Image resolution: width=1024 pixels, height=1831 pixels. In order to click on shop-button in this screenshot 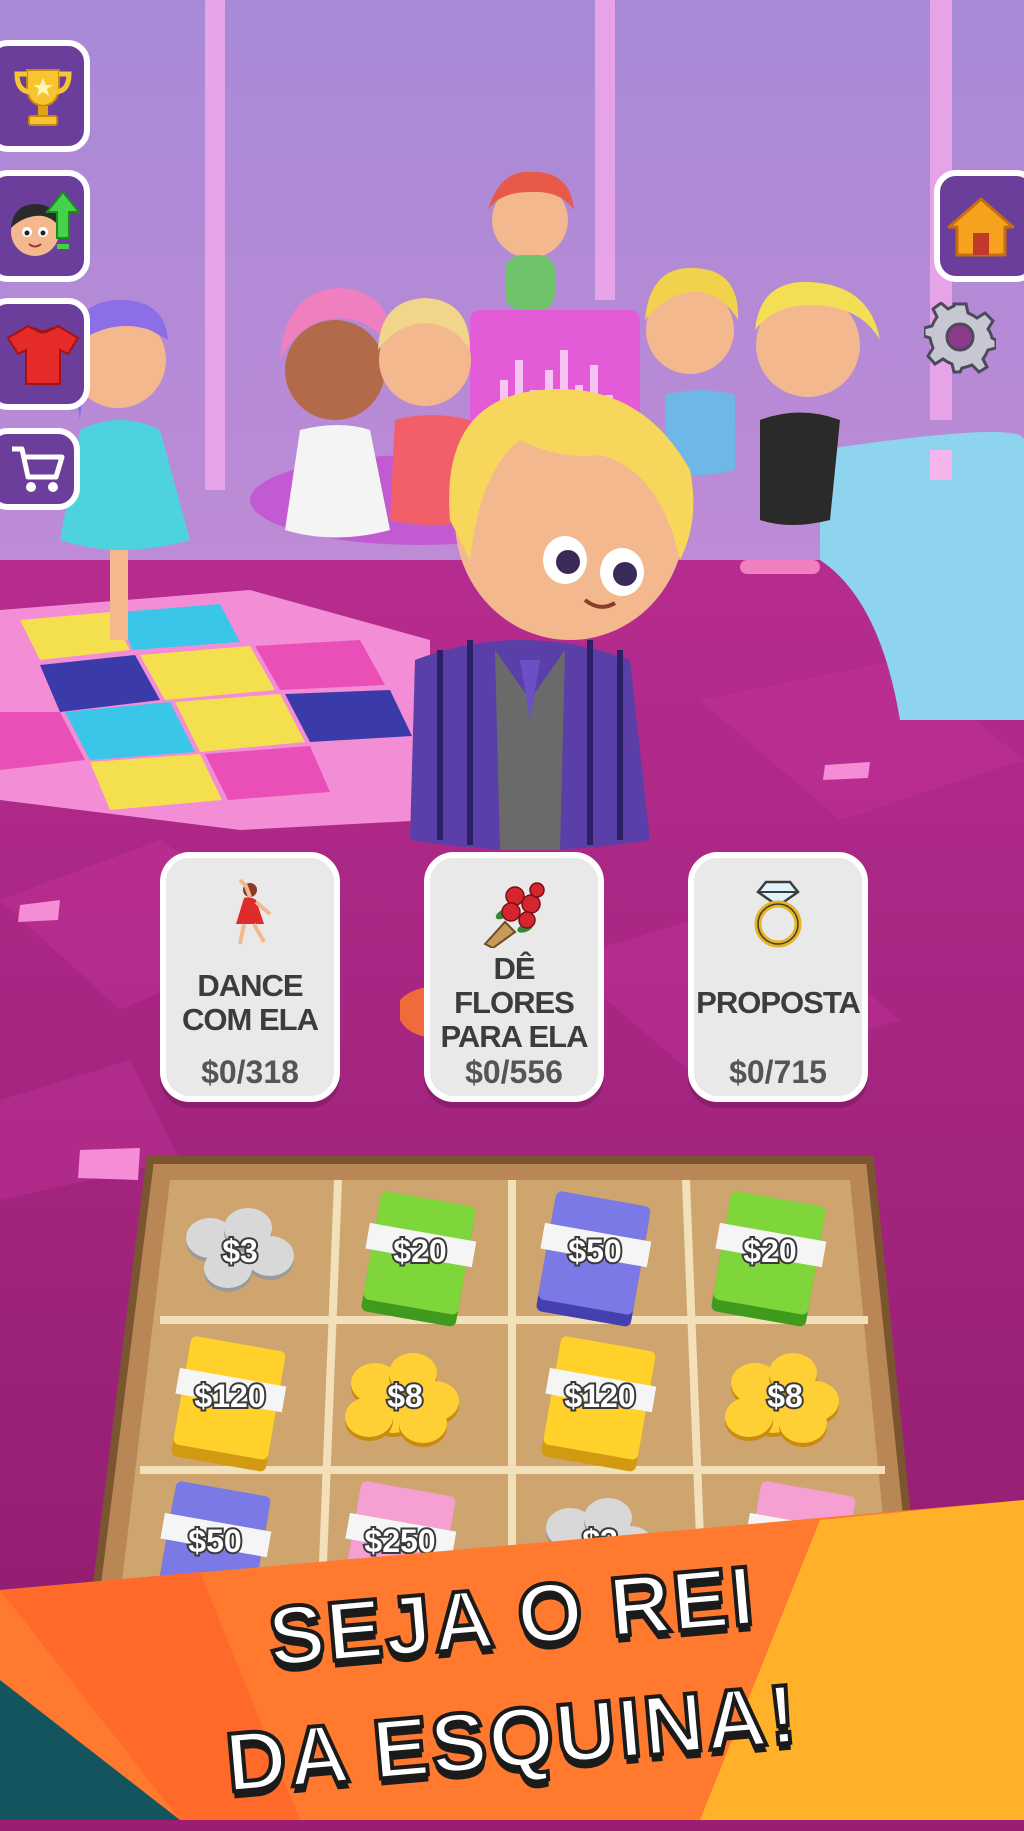, I will do `click(40, 469)`.